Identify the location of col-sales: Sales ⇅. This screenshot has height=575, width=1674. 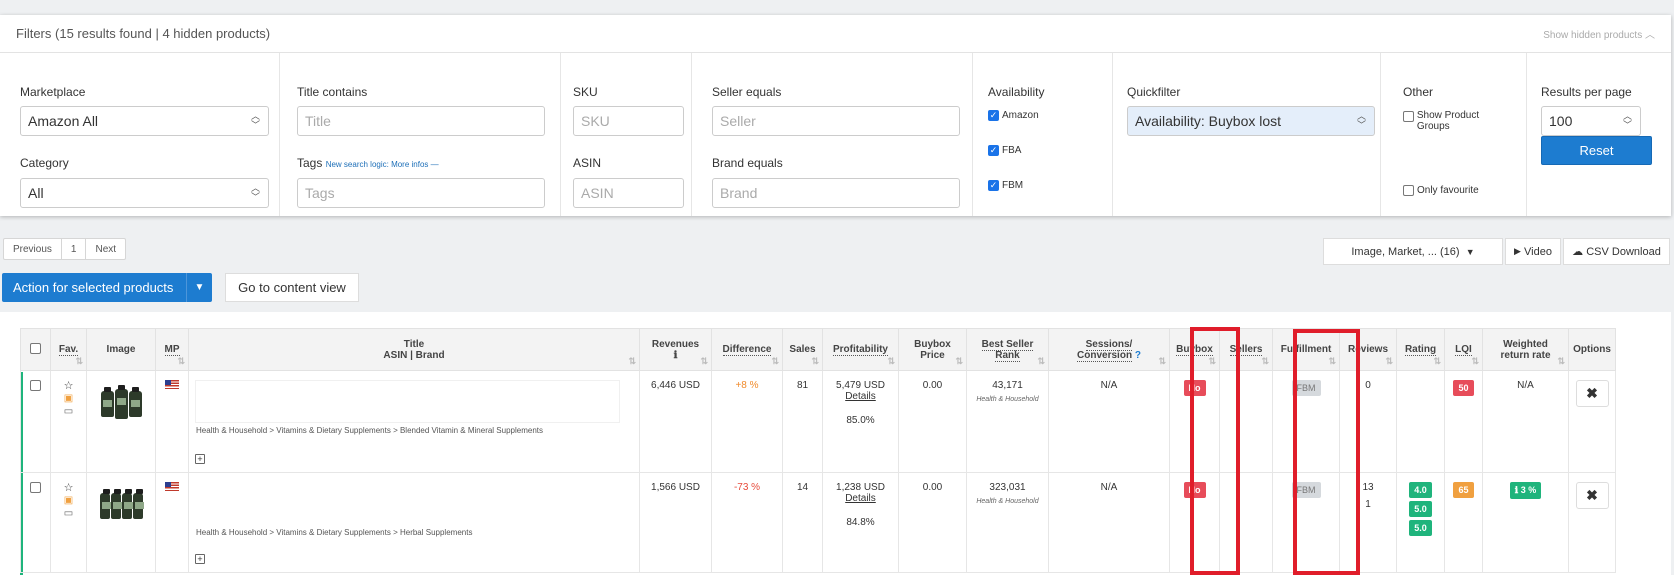
(802, 349).